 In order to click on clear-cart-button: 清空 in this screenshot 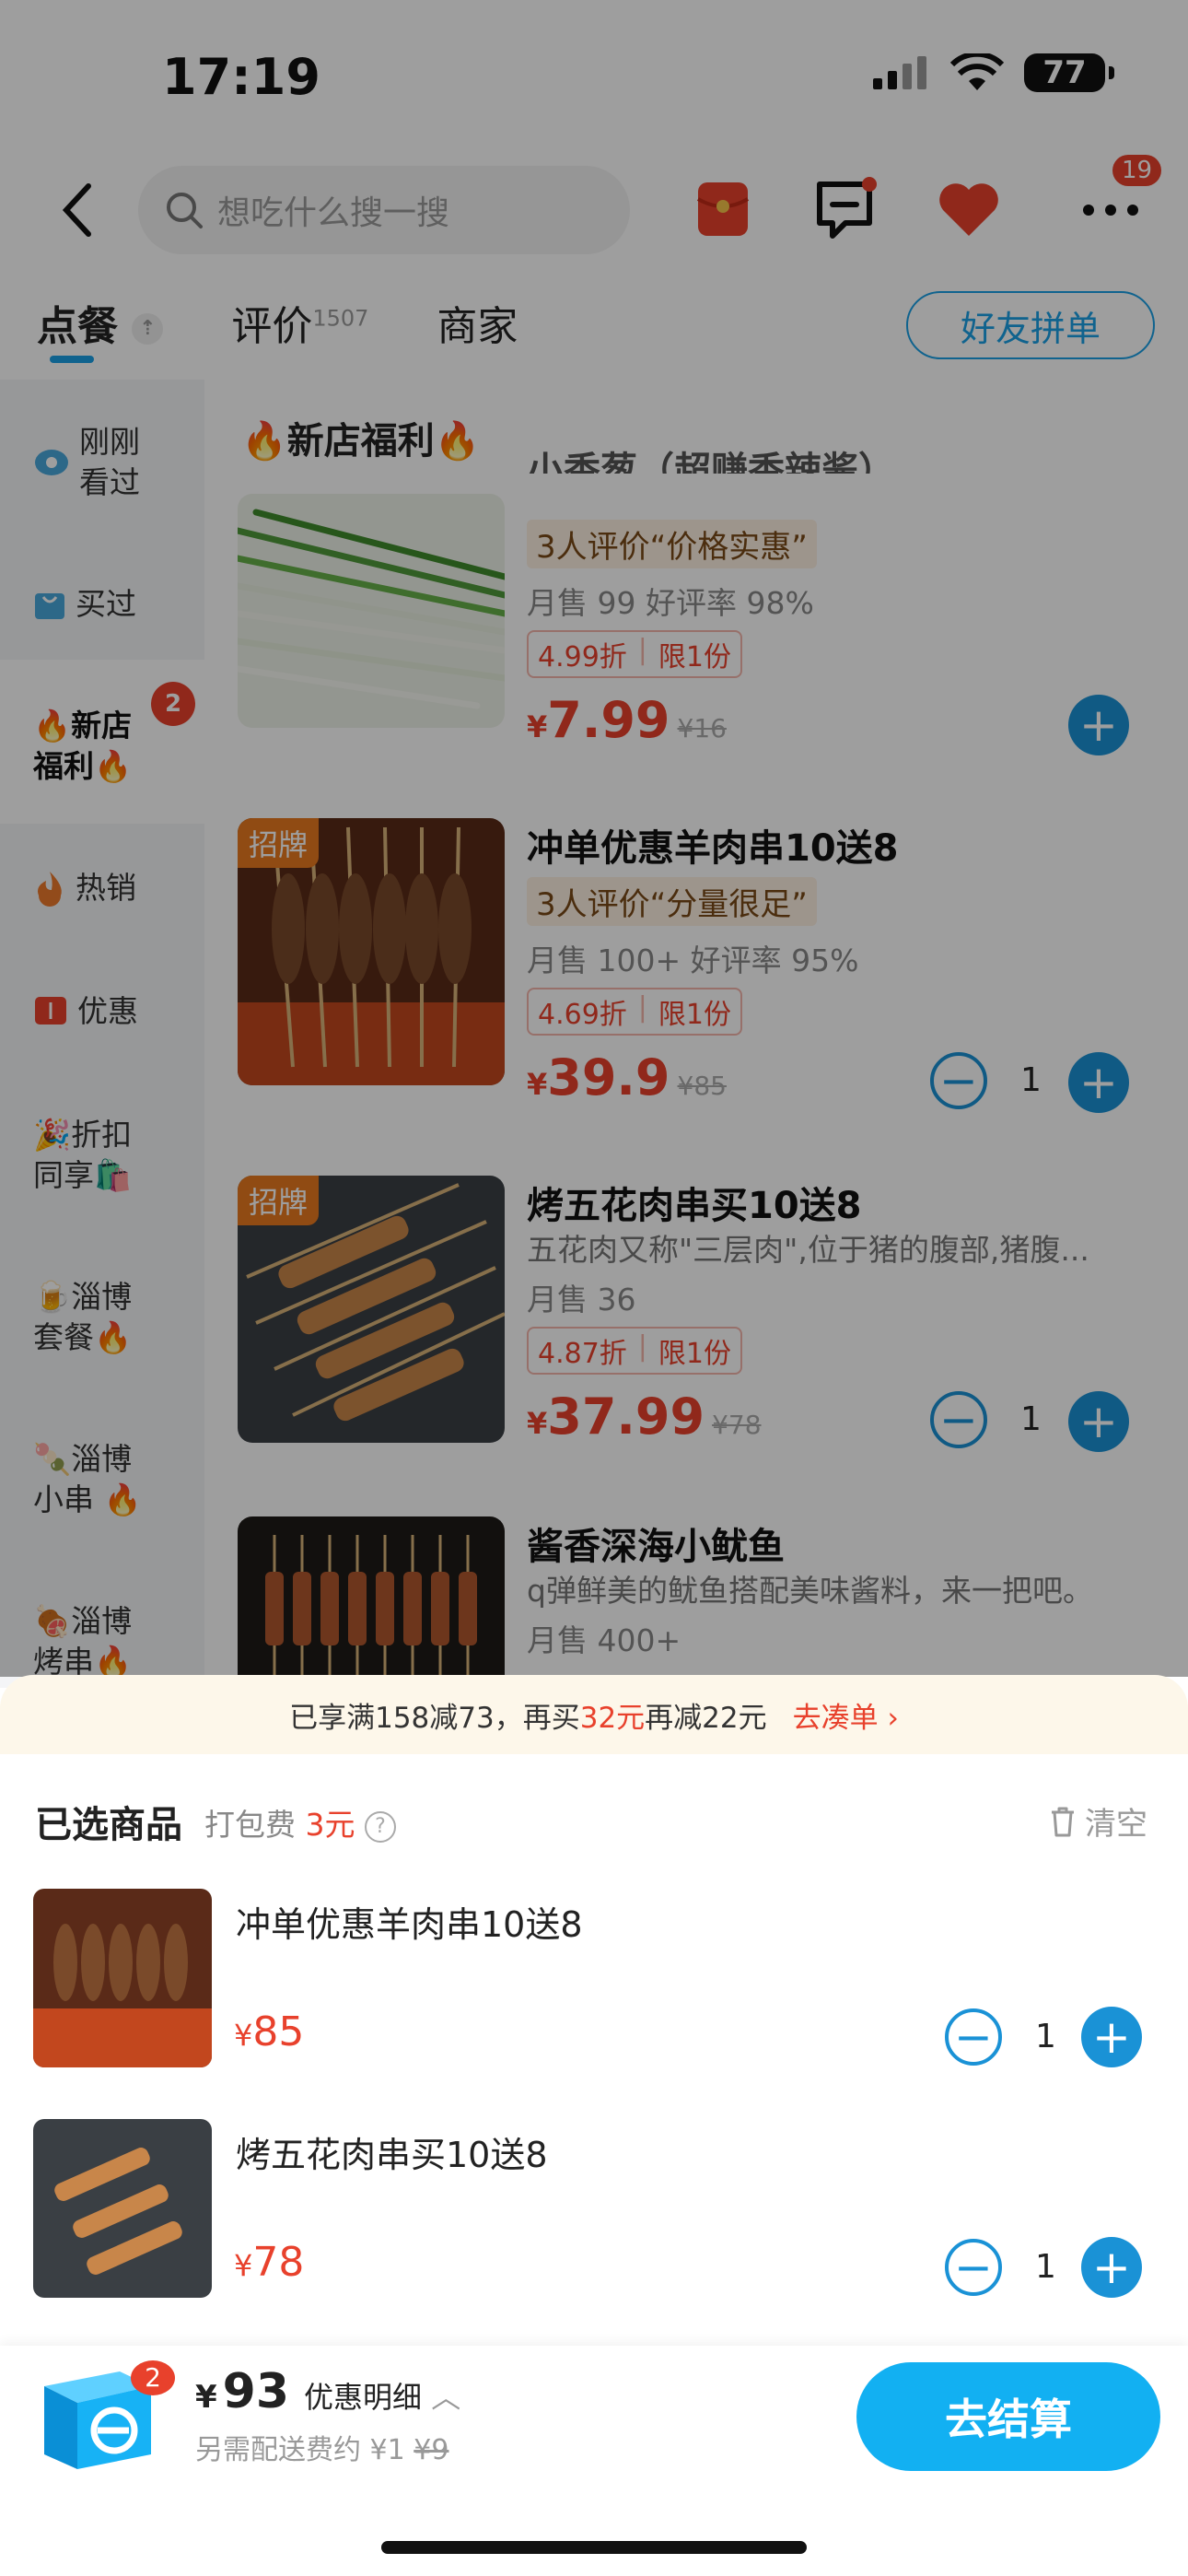, I will do `click(1097, 1821)`.